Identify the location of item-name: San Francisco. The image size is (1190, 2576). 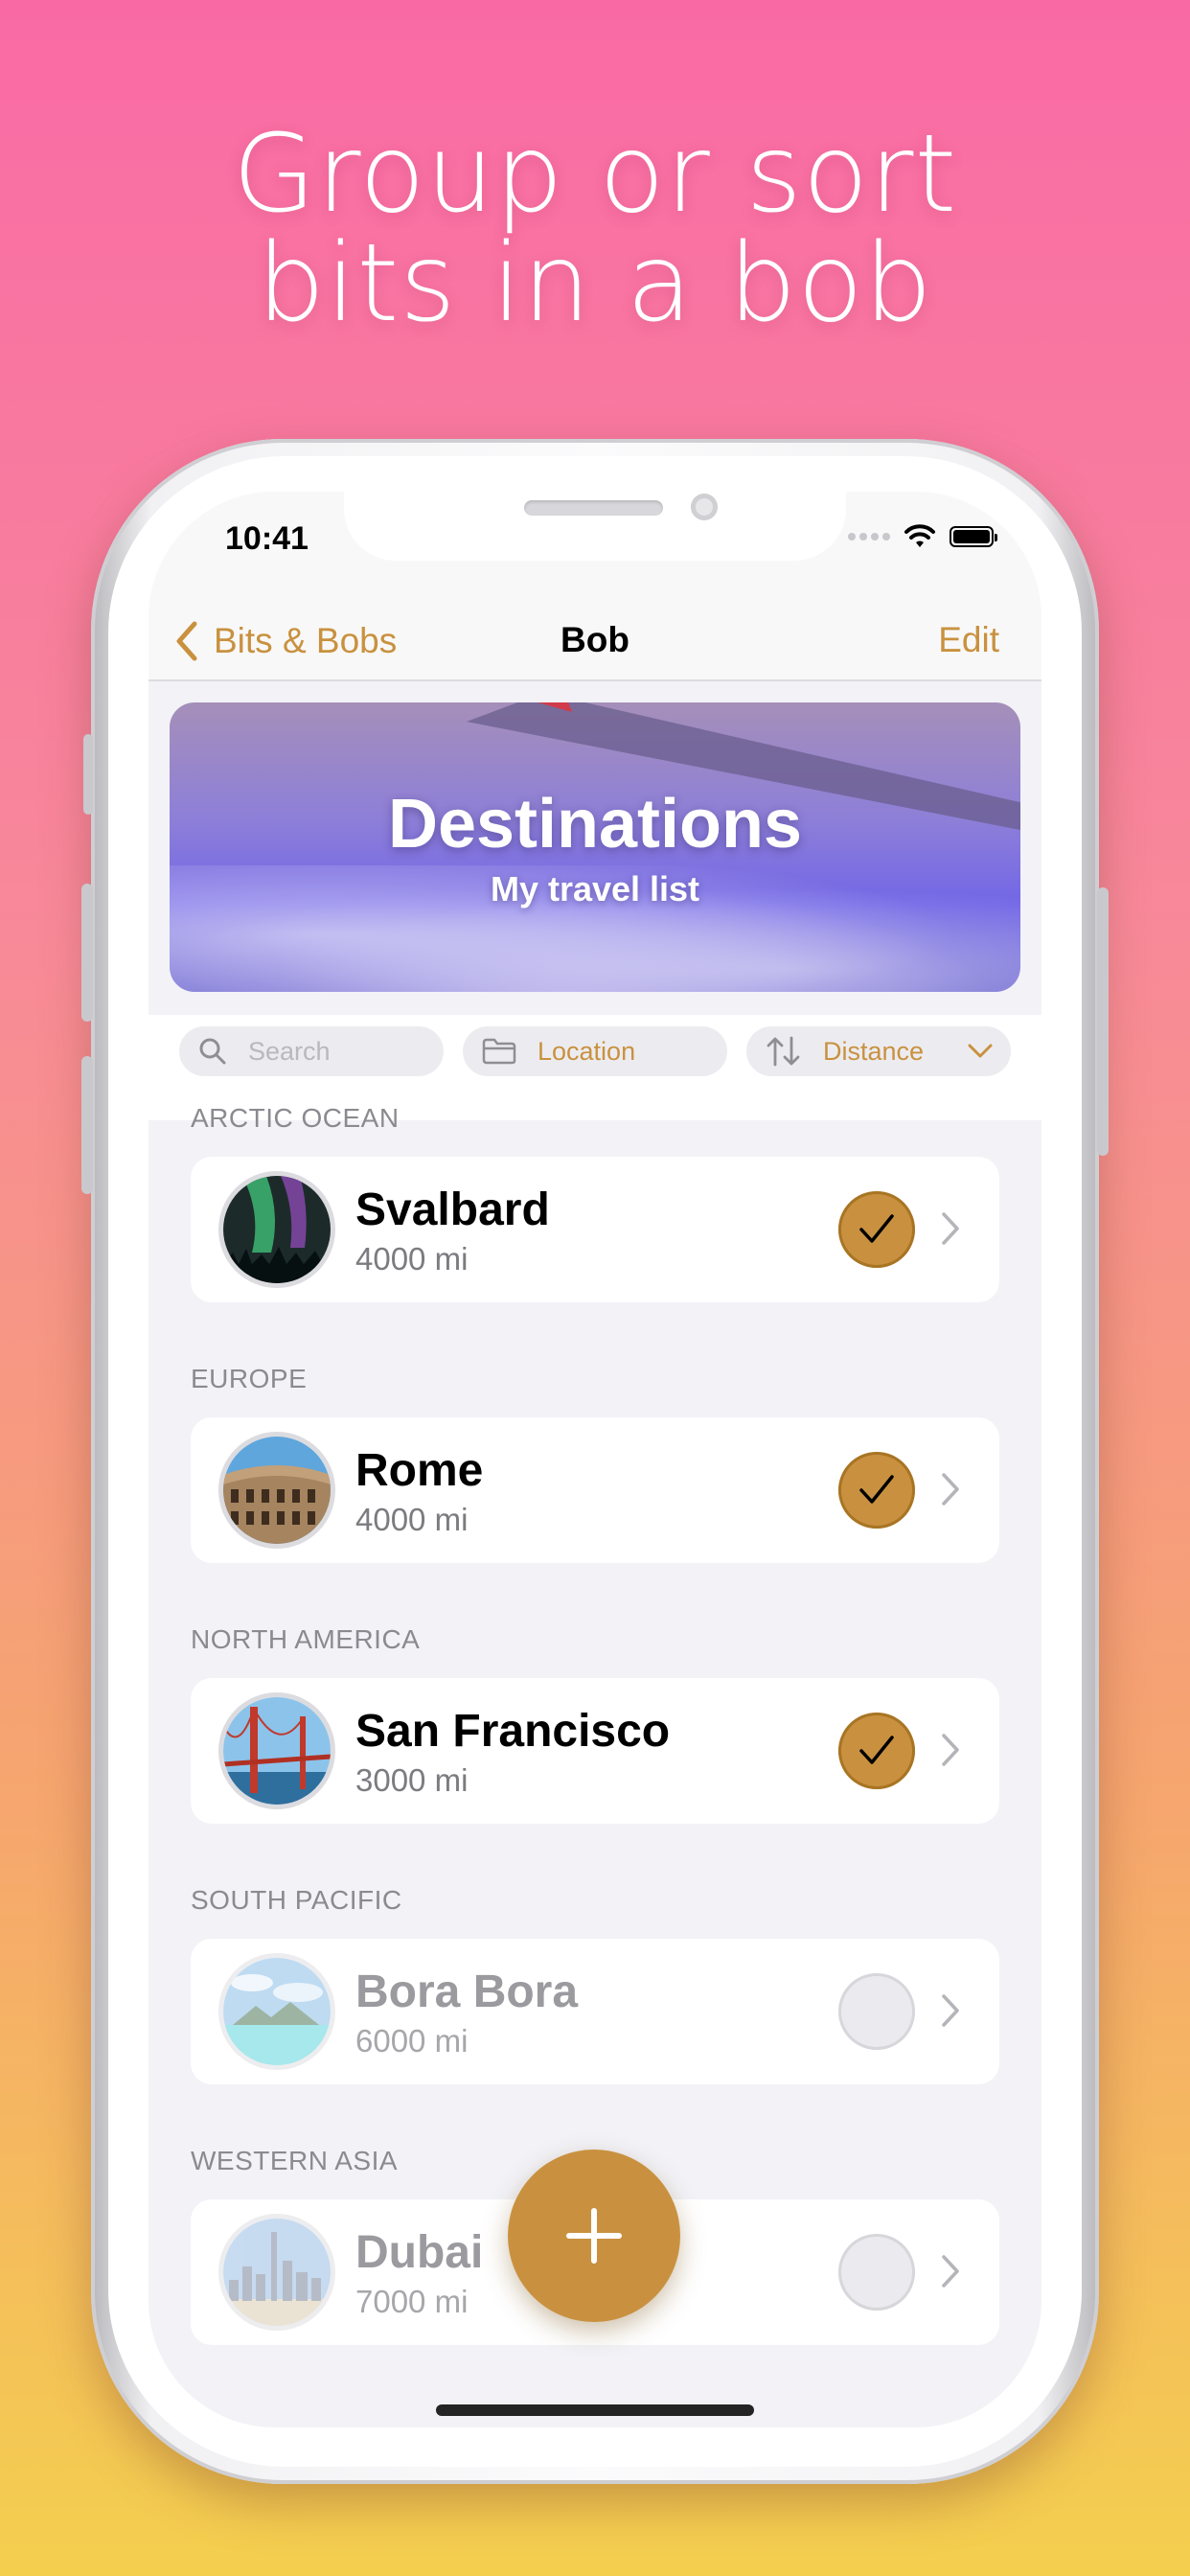
(513, 1731).